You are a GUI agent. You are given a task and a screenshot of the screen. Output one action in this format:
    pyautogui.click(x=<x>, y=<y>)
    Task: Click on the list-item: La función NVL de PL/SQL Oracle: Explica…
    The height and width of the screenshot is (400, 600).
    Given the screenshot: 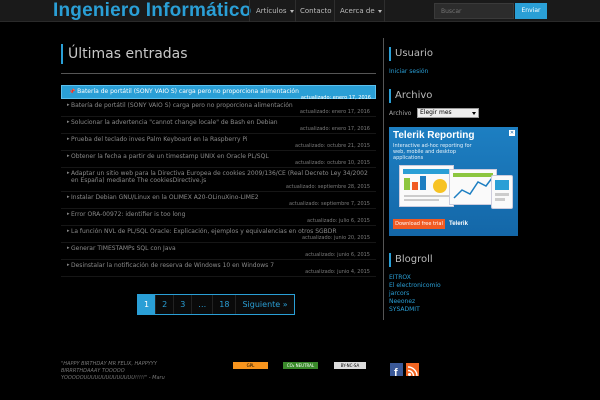 What is the action you would take?
    pyautogui.click(x=218, y=234)
    